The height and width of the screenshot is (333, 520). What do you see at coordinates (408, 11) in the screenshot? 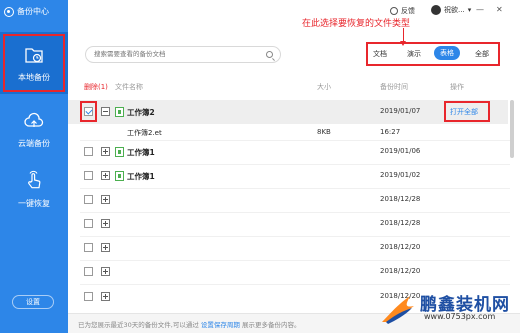
I see `feedback-label: 反馈` at bounding box center [408, 11].